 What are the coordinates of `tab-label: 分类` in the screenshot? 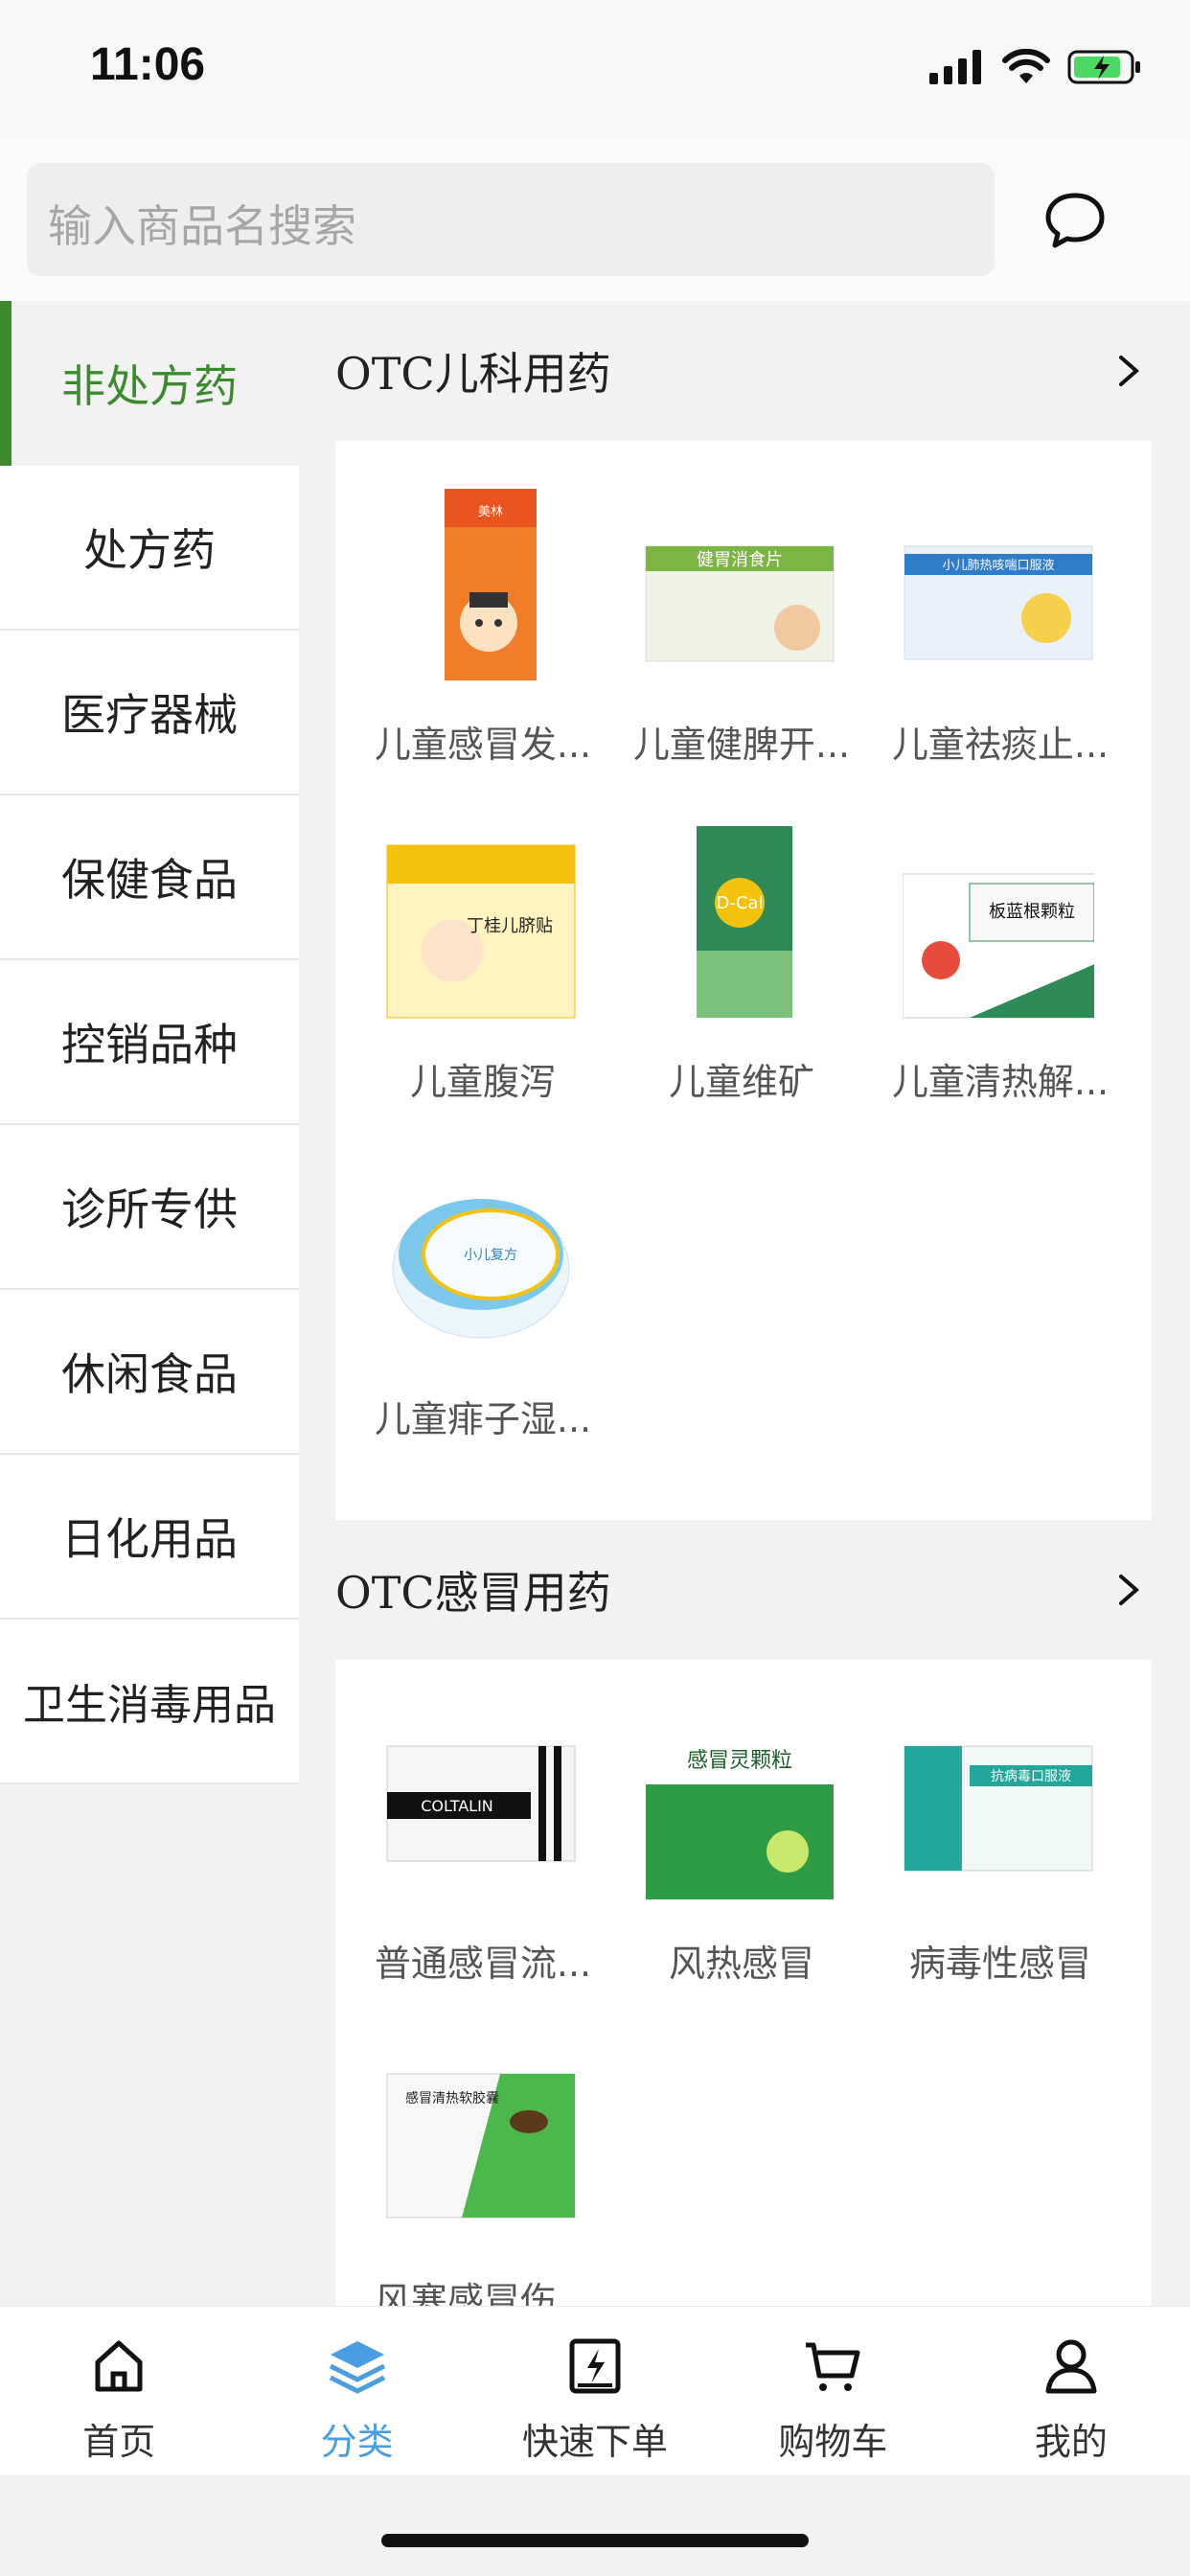 It's located at (357, 2442).